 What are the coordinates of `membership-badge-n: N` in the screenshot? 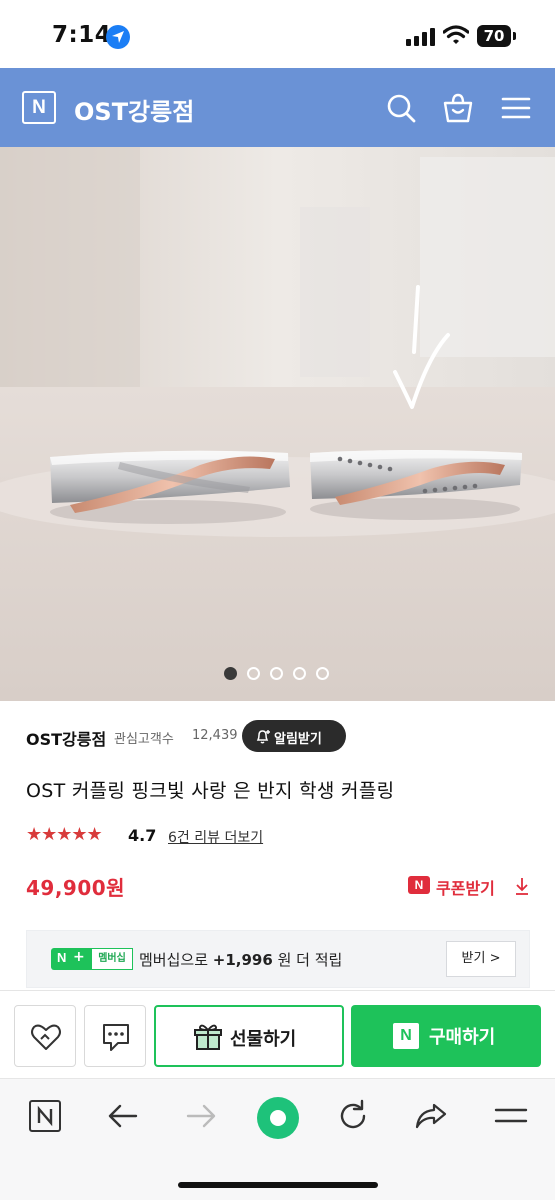 It's located at (62, 957).